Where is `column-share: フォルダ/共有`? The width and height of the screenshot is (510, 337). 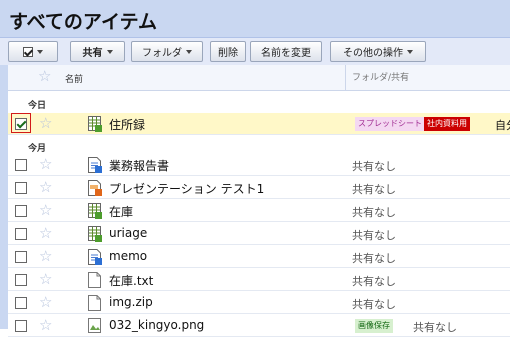 column-share: フォルダ/共有 is located at coordinates (377, 78).